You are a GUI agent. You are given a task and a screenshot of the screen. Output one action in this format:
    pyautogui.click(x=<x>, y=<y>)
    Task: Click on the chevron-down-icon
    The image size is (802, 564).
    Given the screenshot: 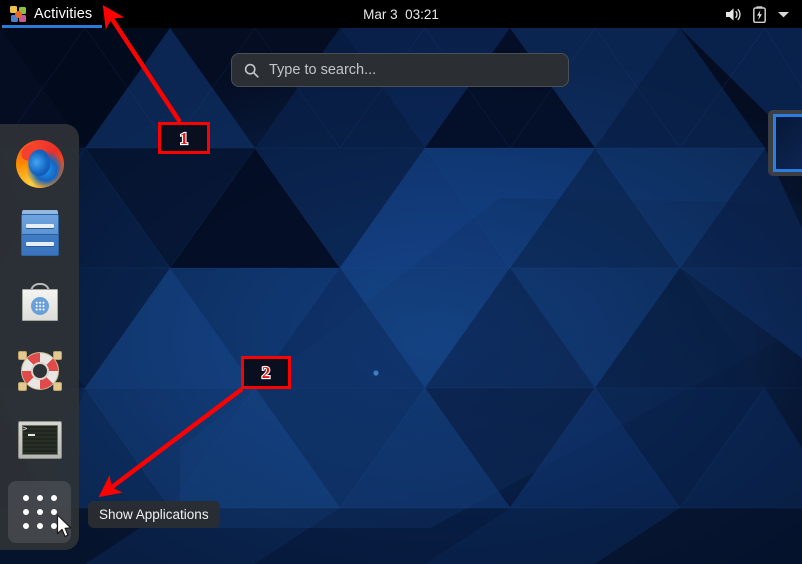 What is the action you would take?
    pyautogui.click(x=783, y=14)
    